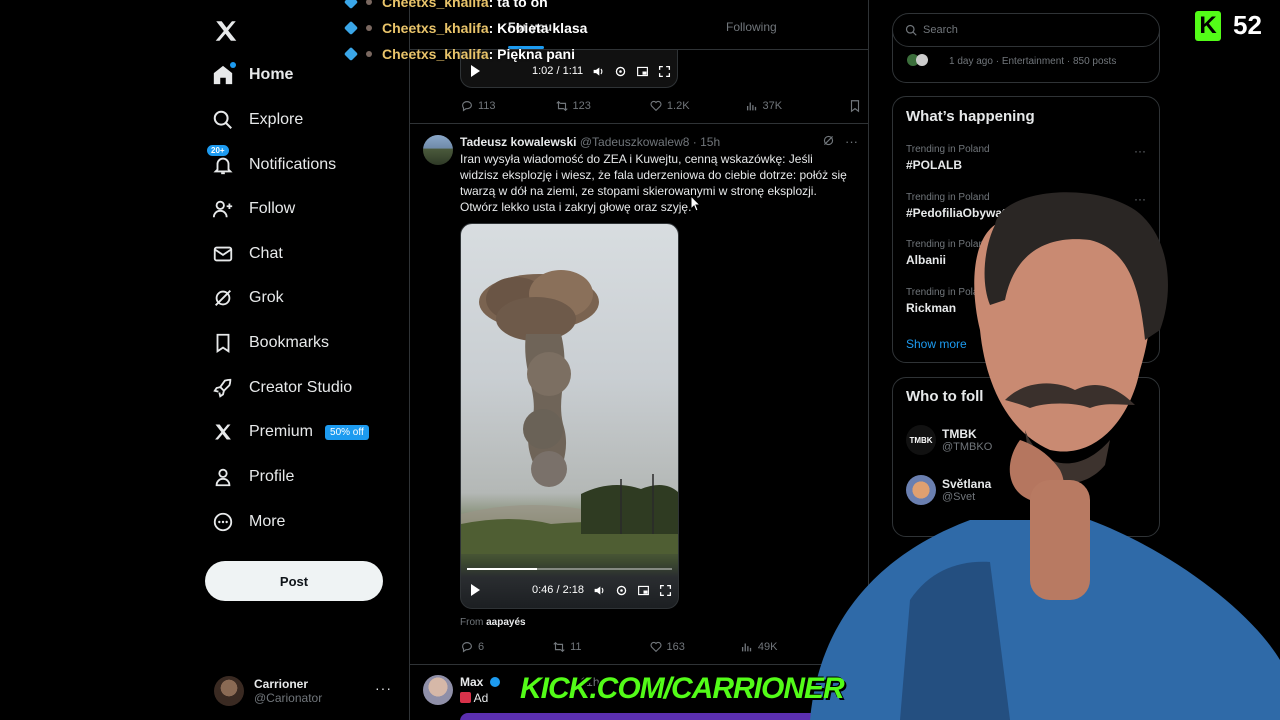 This screenshot has width=1280, height=720. Describe the element at coordinates (635, 142) in the screenshot. I see `author-handle: @Tadeuszkowalew8` at that location.